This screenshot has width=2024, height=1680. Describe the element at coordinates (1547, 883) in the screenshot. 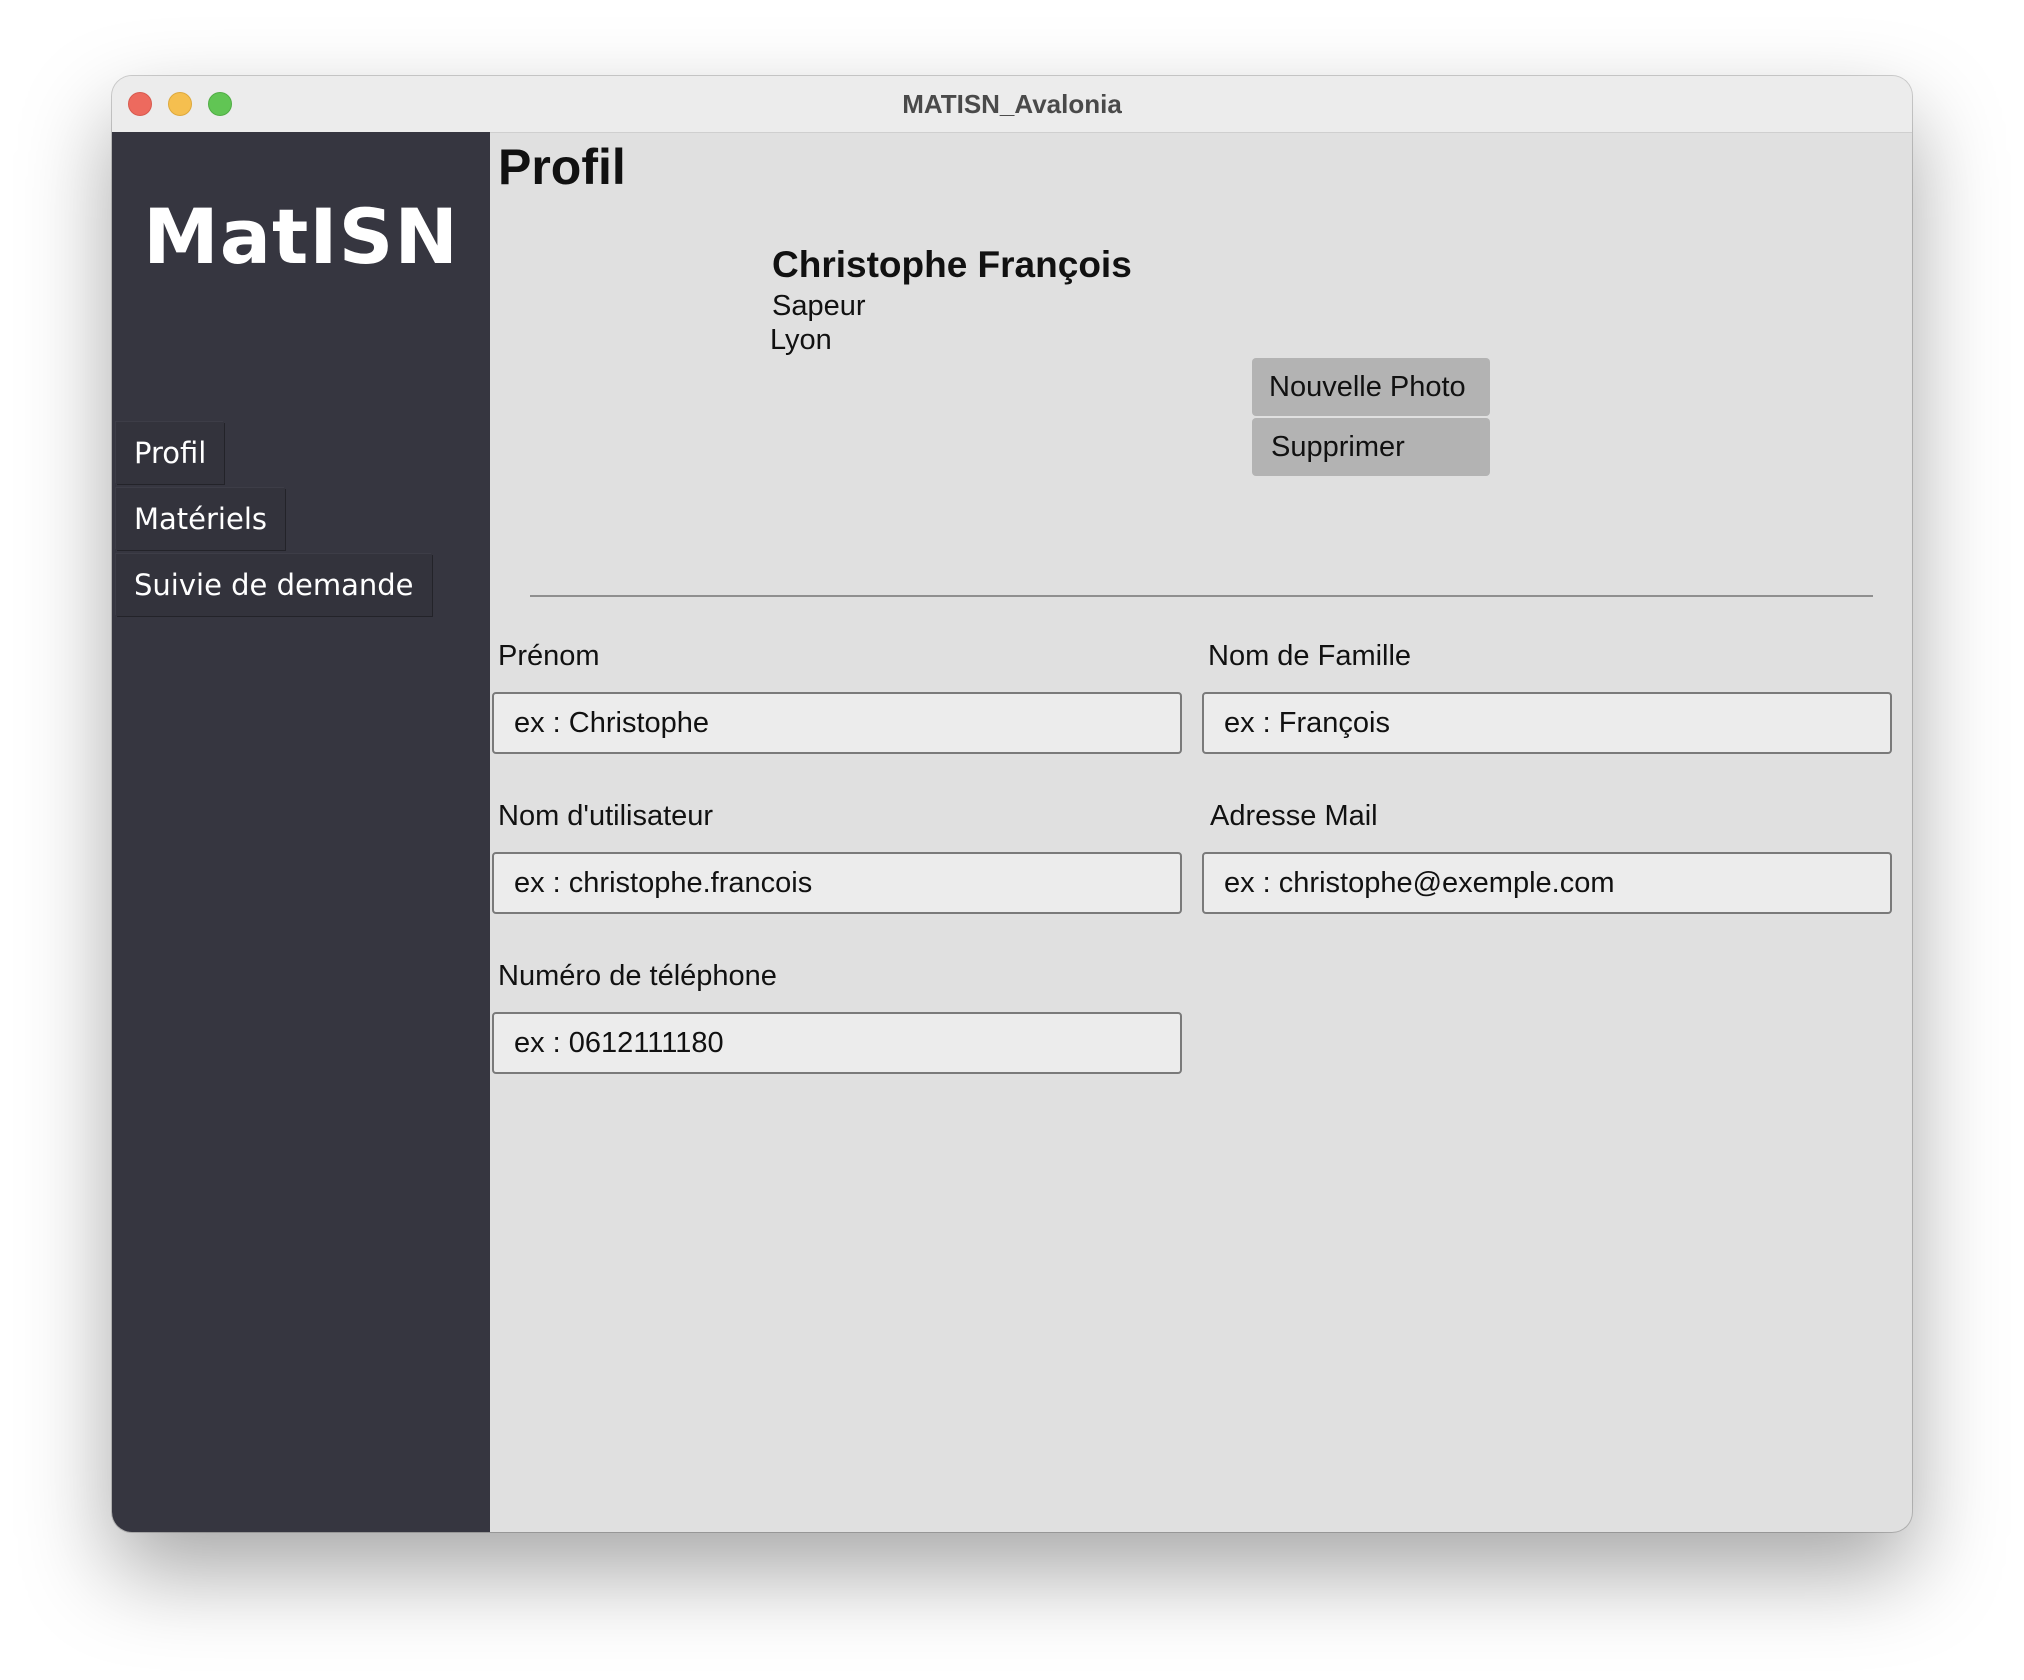

I see `email-field` at that location.